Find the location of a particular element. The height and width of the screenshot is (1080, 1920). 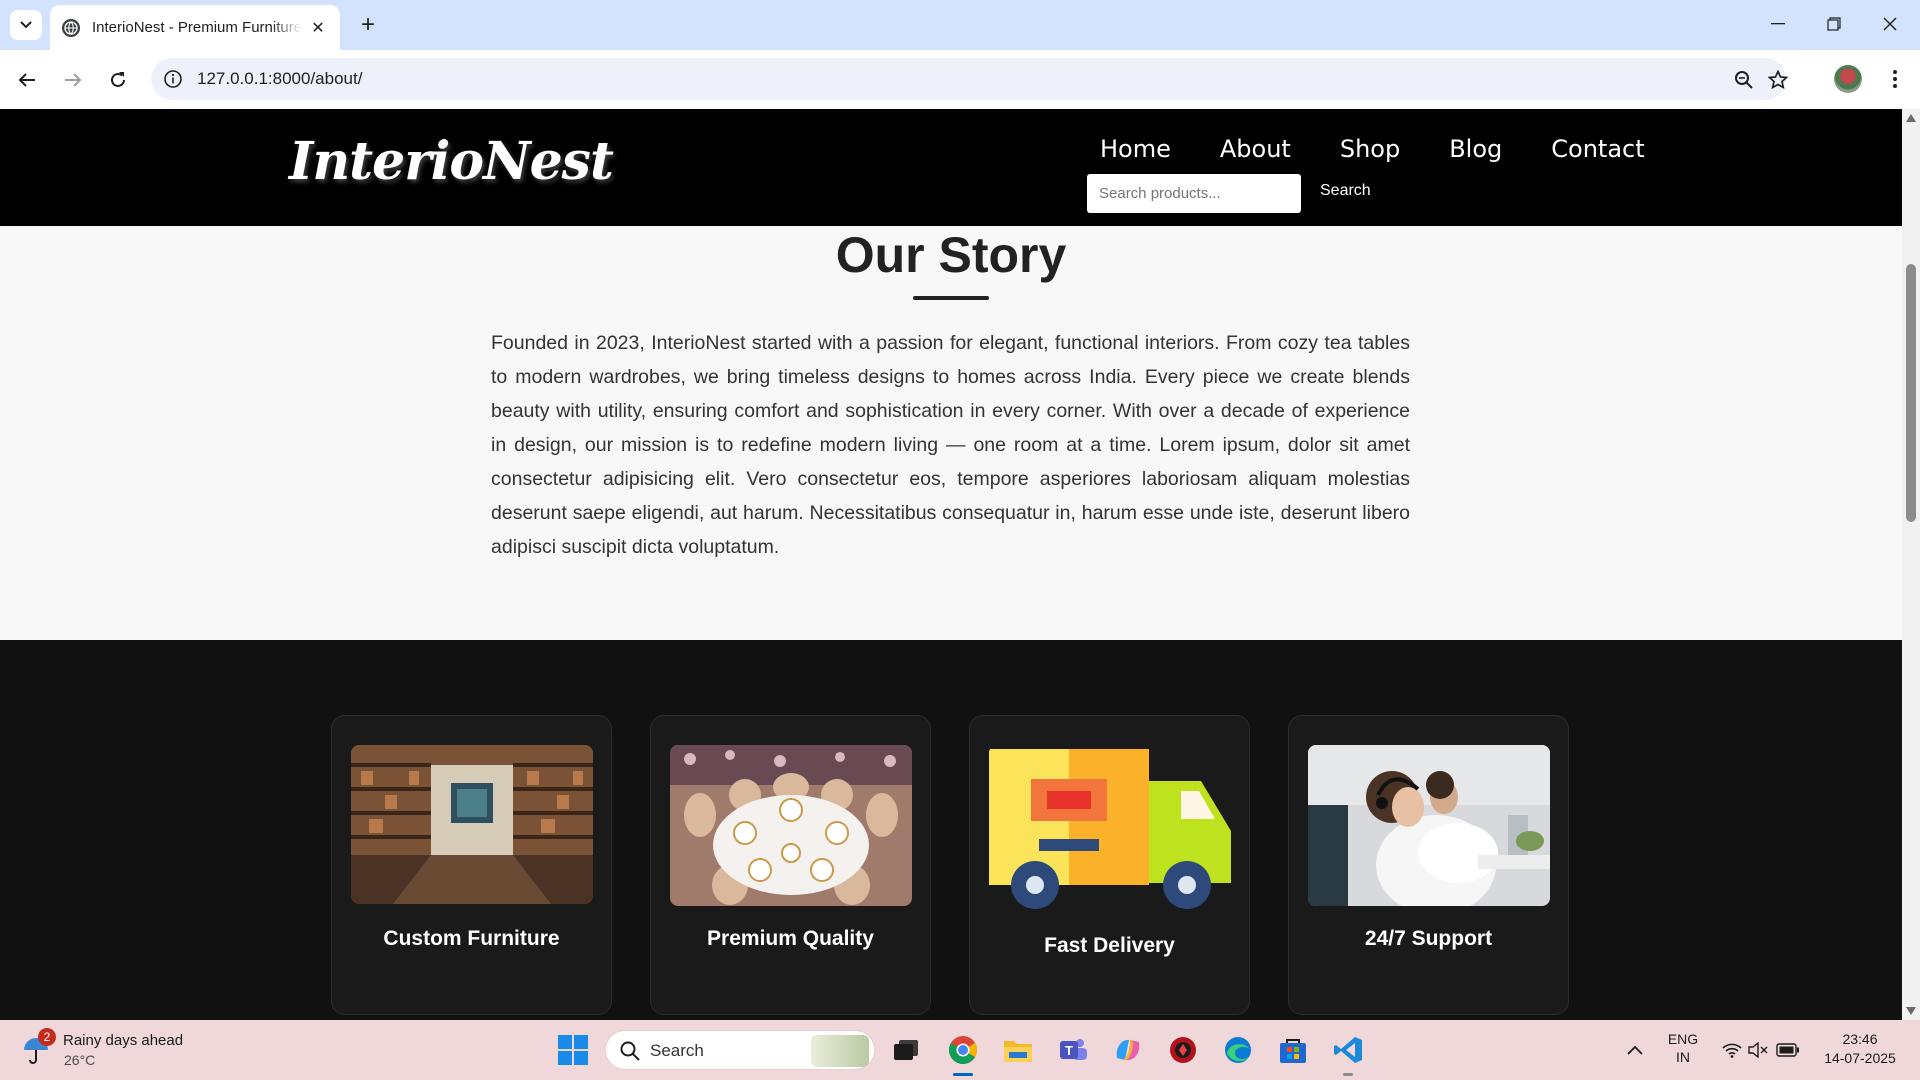

restore-icon is located at coordinates (1834, 24).